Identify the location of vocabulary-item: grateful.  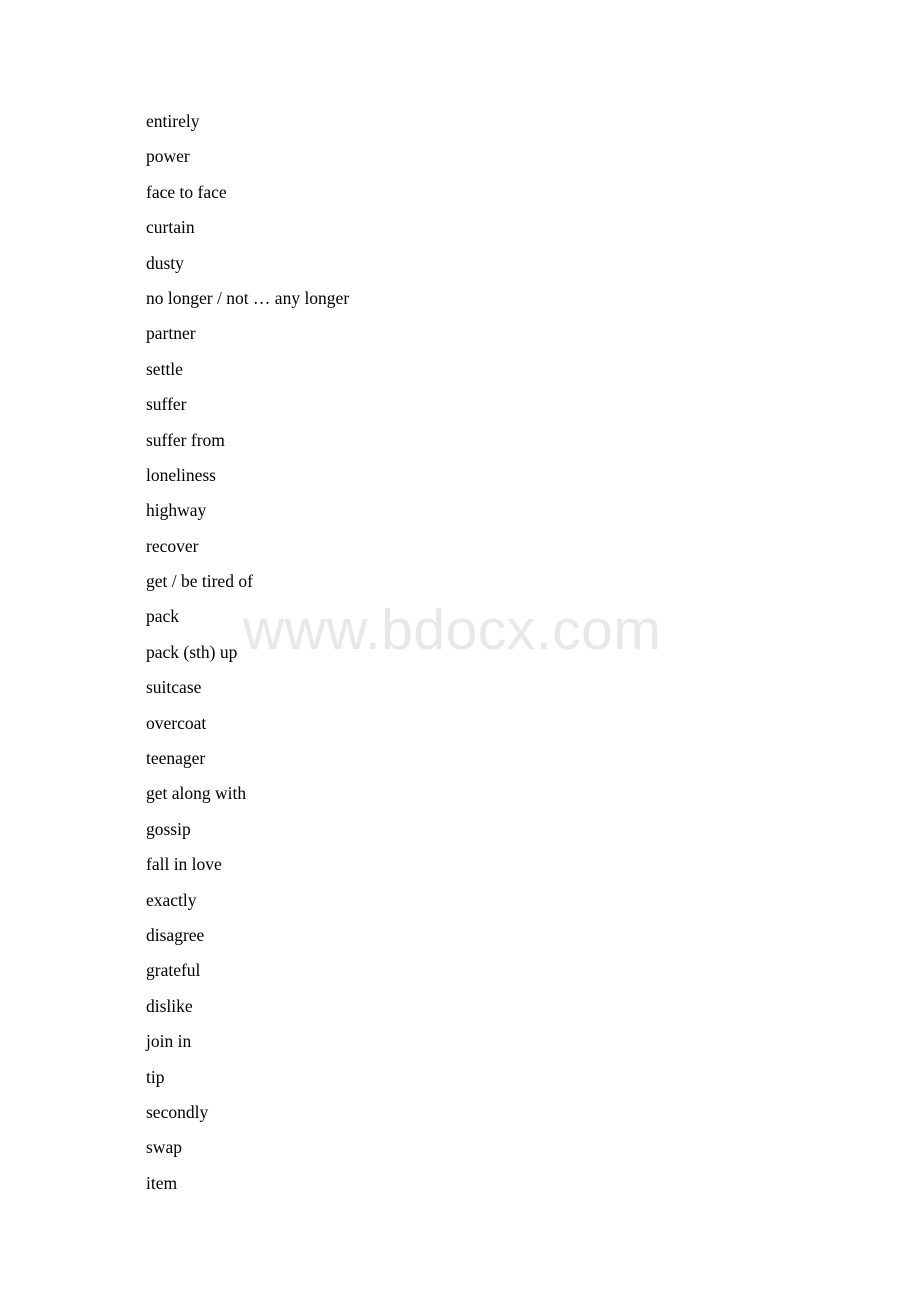
(173, 970).